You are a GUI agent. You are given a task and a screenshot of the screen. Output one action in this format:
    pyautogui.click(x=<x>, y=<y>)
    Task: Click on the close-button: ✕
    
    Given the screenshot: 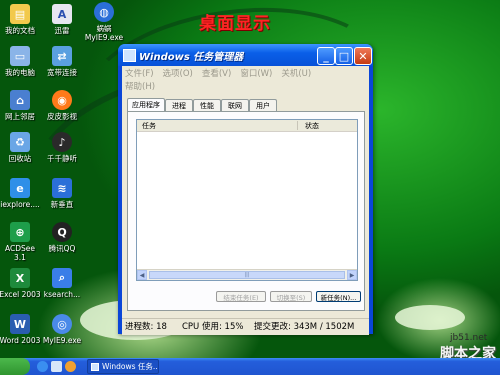 What is the action you would take?
    pyautogui.click(x=363, y=56)
    